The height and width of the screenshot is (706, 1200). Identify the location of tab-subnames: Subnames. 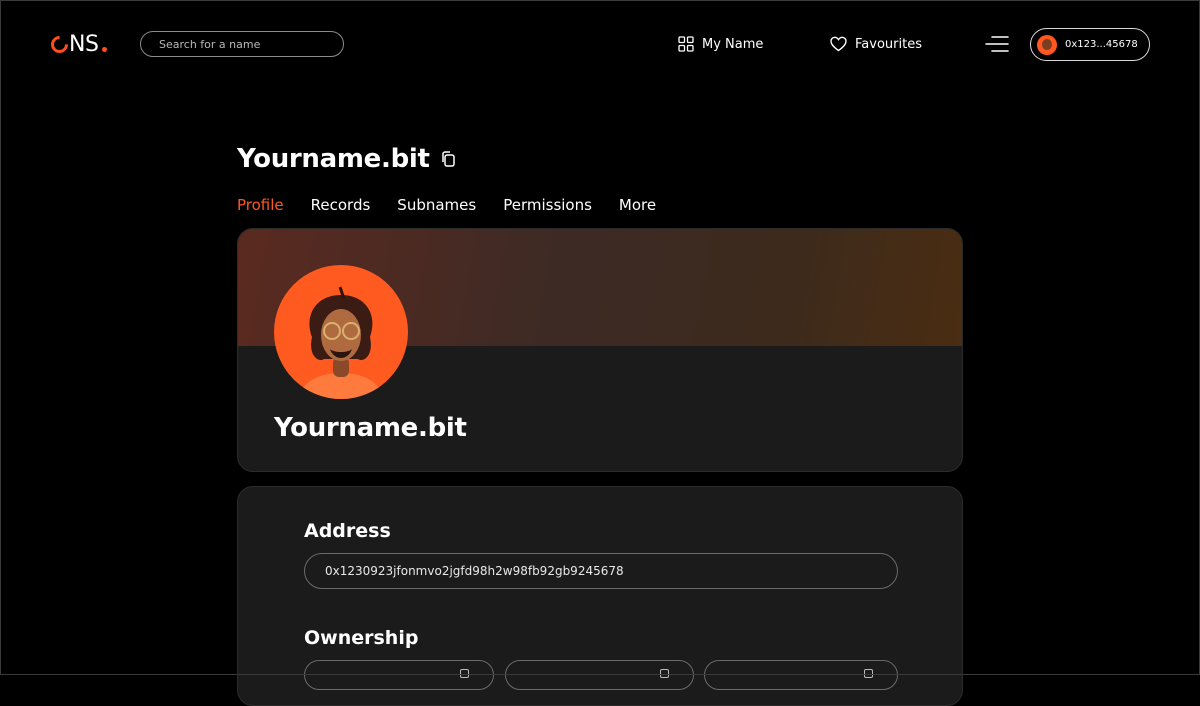
(436, 205).